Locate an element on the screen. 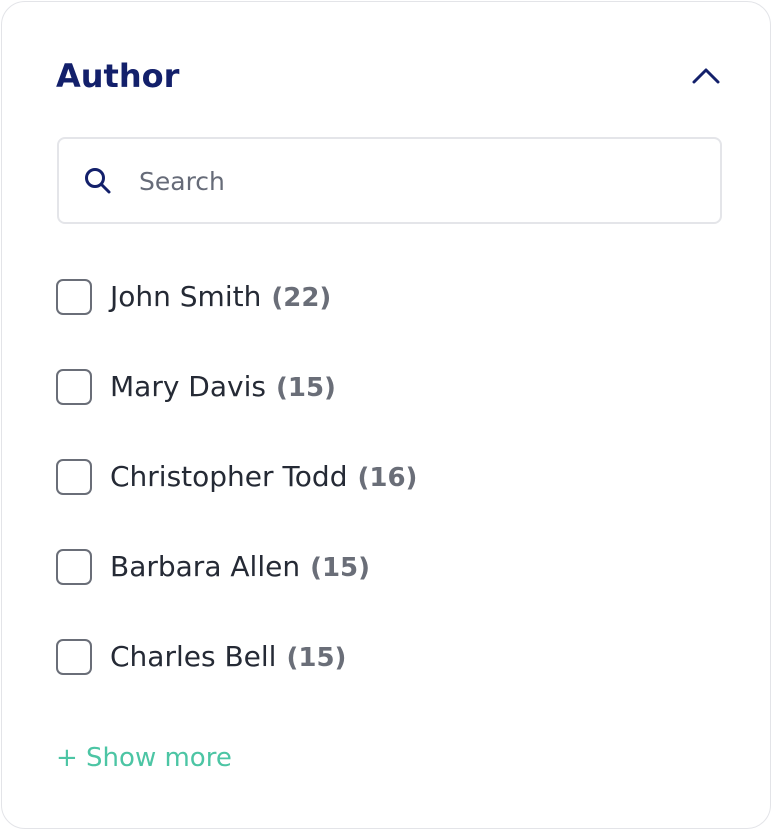  option-label: John Smith is located at coordinates (186, 296).